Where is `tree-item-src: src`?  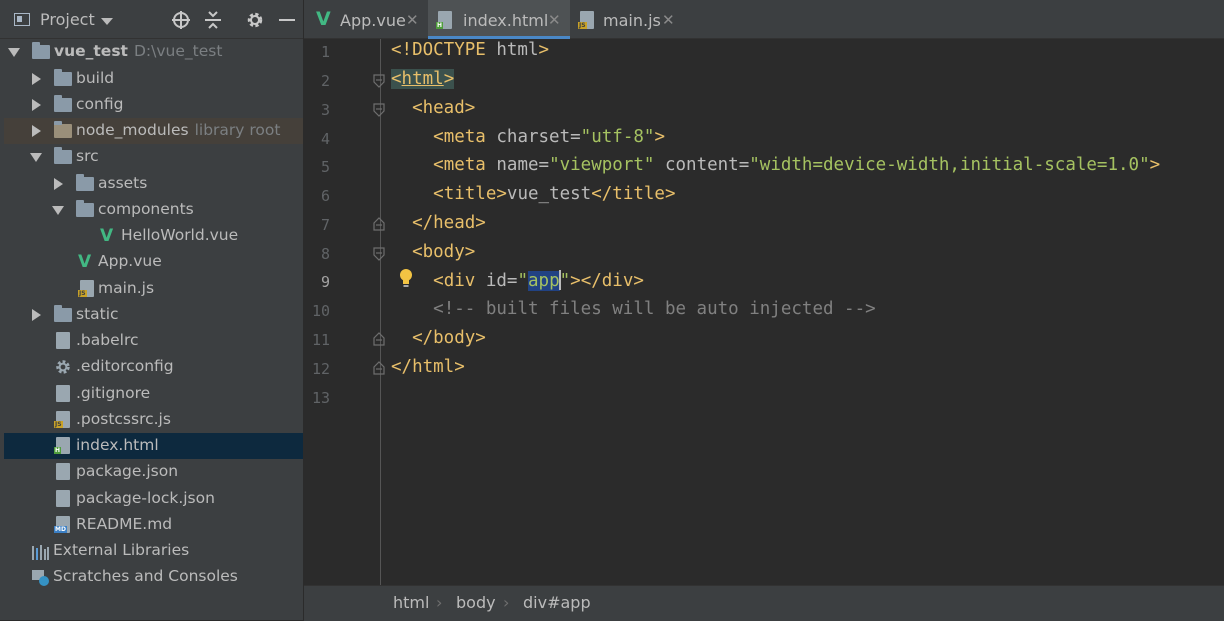 tree-item-src: src is located at coordinates (153, 157).